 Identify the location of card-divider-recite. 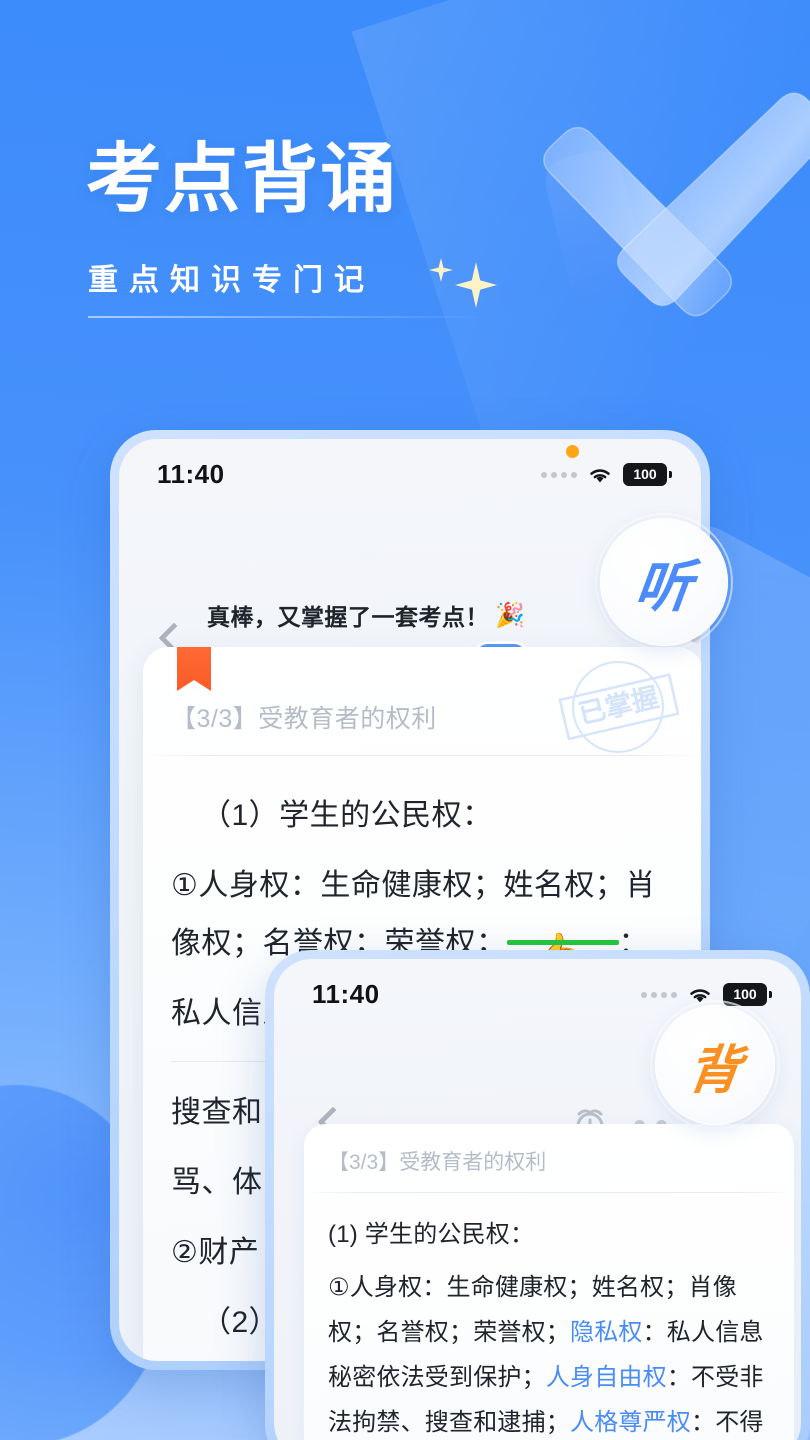
(549, 1192).